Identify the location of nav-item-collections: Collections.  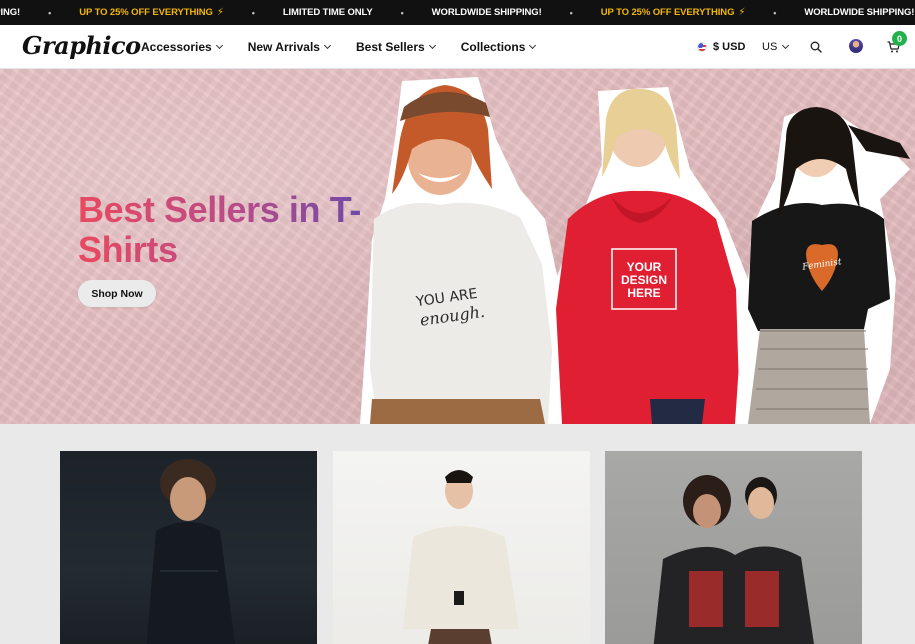
(498, 47).